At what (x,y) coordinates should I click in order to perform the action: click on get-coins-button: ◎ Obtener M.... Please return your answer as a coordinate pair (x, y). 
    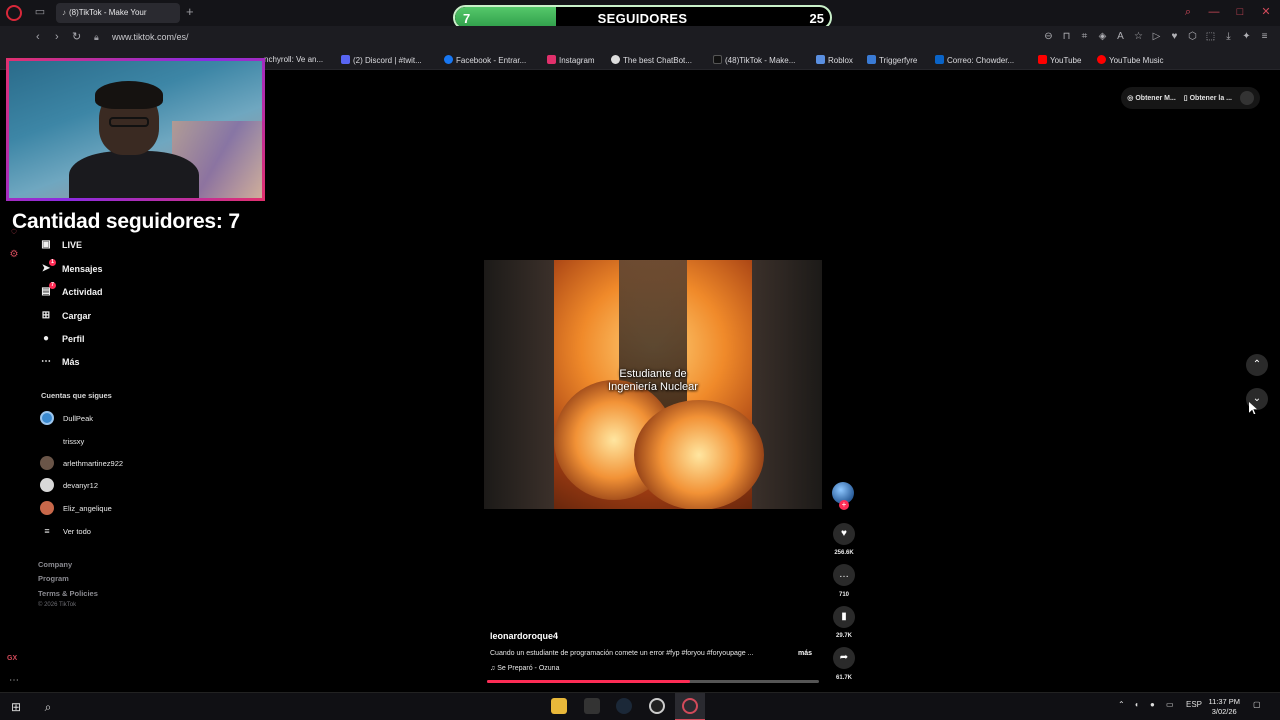
    Looking at the image, I should click on (1151, 98).